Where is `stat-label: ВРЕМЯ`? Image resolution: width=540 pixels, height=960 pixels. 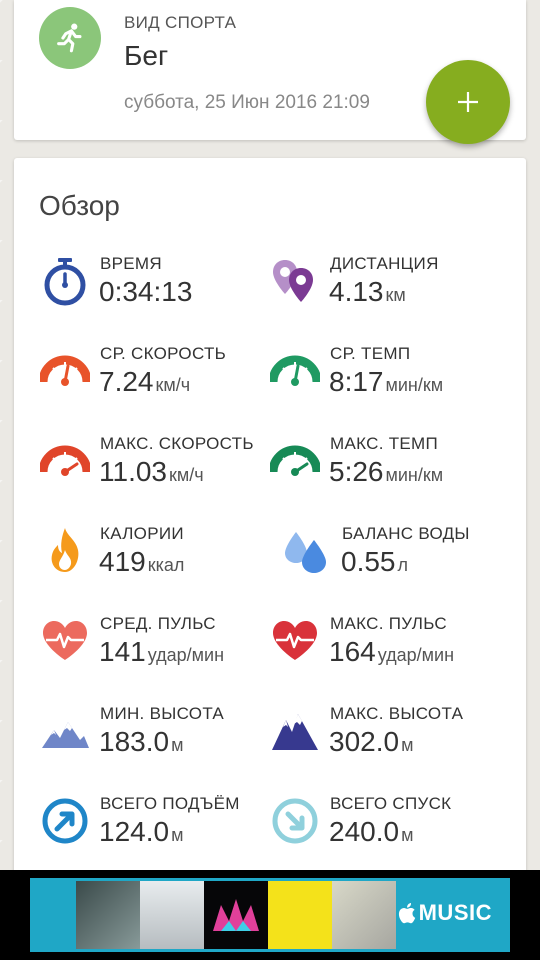 stat-label: ВРЕМЯ is located at coordinates (131, 263).